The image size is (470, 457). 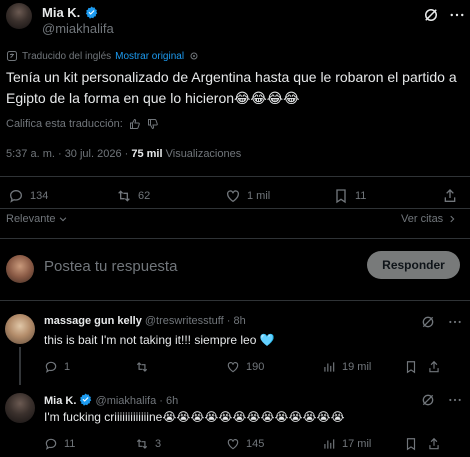 I want to click on retweet-count: 3, so click(x=158, y=444).